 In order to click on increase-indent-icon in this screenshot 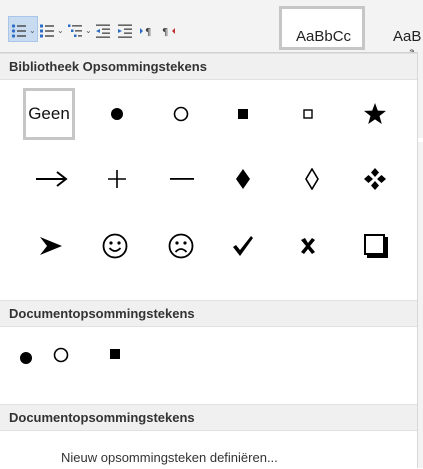, I will do `click(125, 31)`.